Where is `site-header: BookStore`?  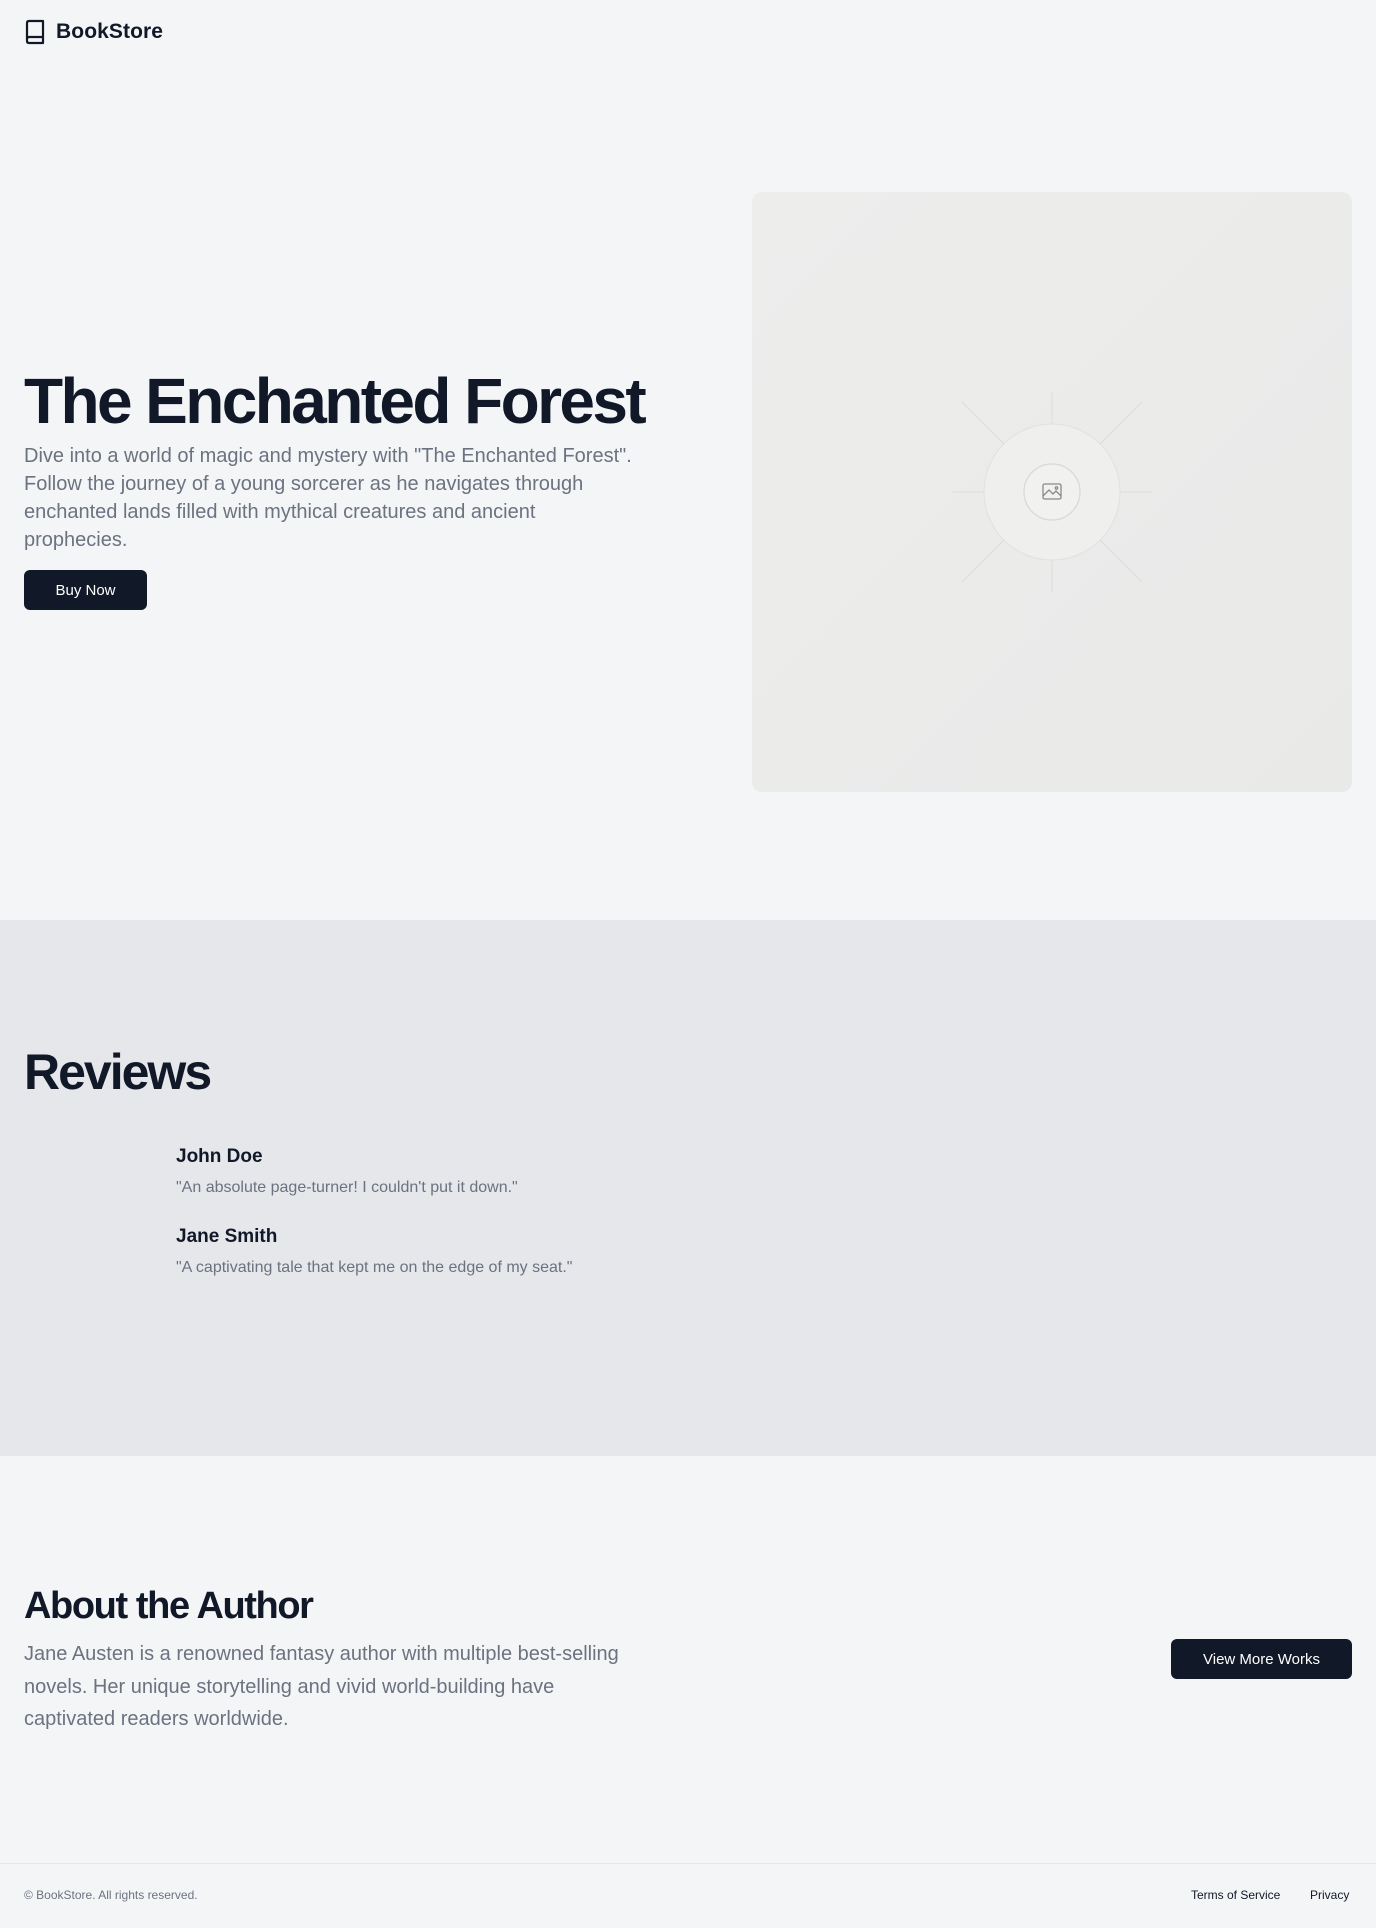 site-header: BookStore is located at coordinates (93, 32).